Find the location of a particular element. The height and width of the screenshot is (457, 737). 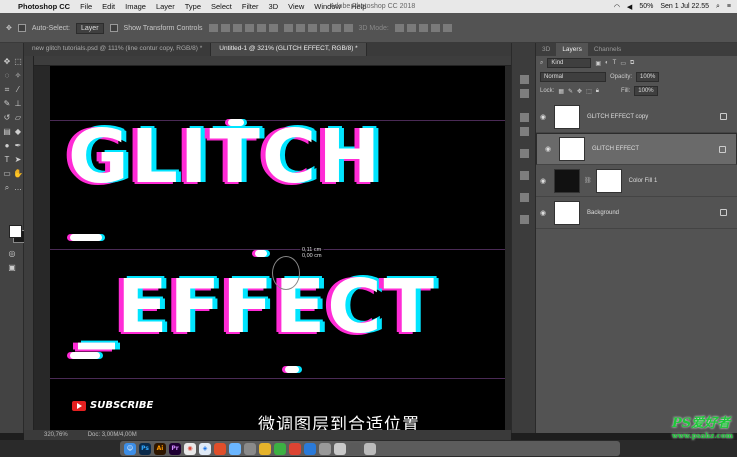

menu-3d: 3D is located at coordinates (274, 6).